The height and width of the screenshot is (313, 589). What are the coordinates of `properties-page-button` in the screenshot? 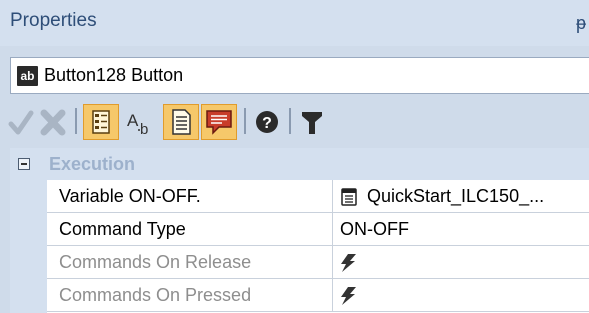 It's located at (181, 122).